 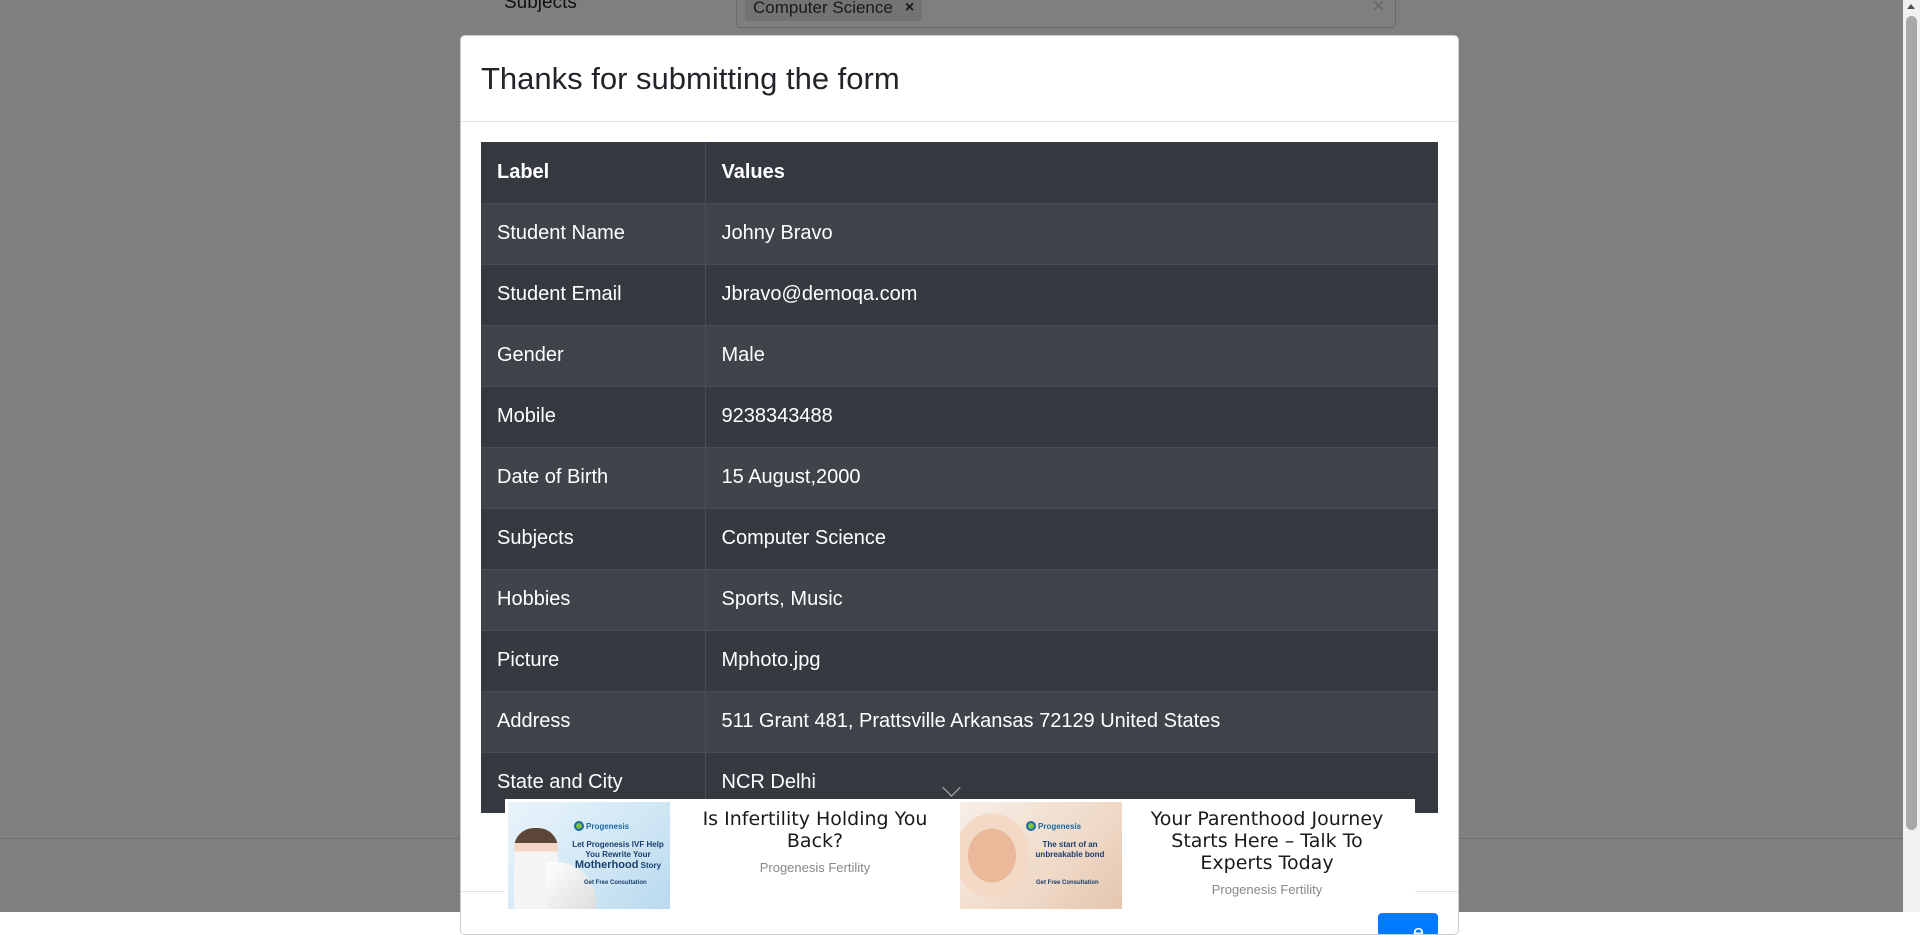 What do you see at coordinates (1071, 233) in the screenshot?
I see `row-value: Johny Bravo` at bounding box center [1071, 233].